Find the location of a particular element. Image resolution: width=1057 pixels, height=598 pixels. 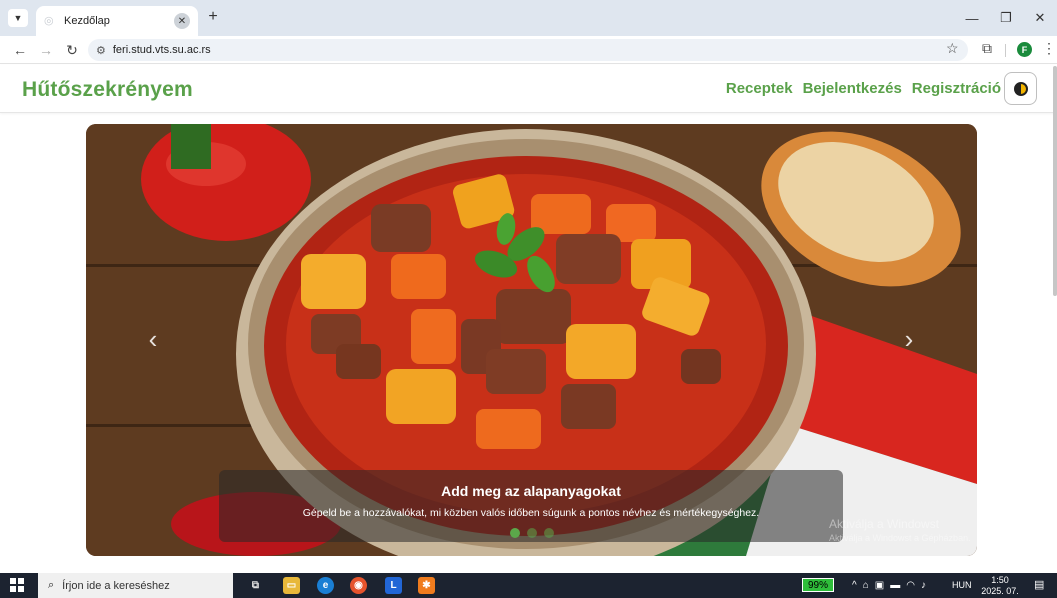

system-tray: ^ ⌂ ▣ ▬ ◠ ♪ is located at coordinates (889, 585).